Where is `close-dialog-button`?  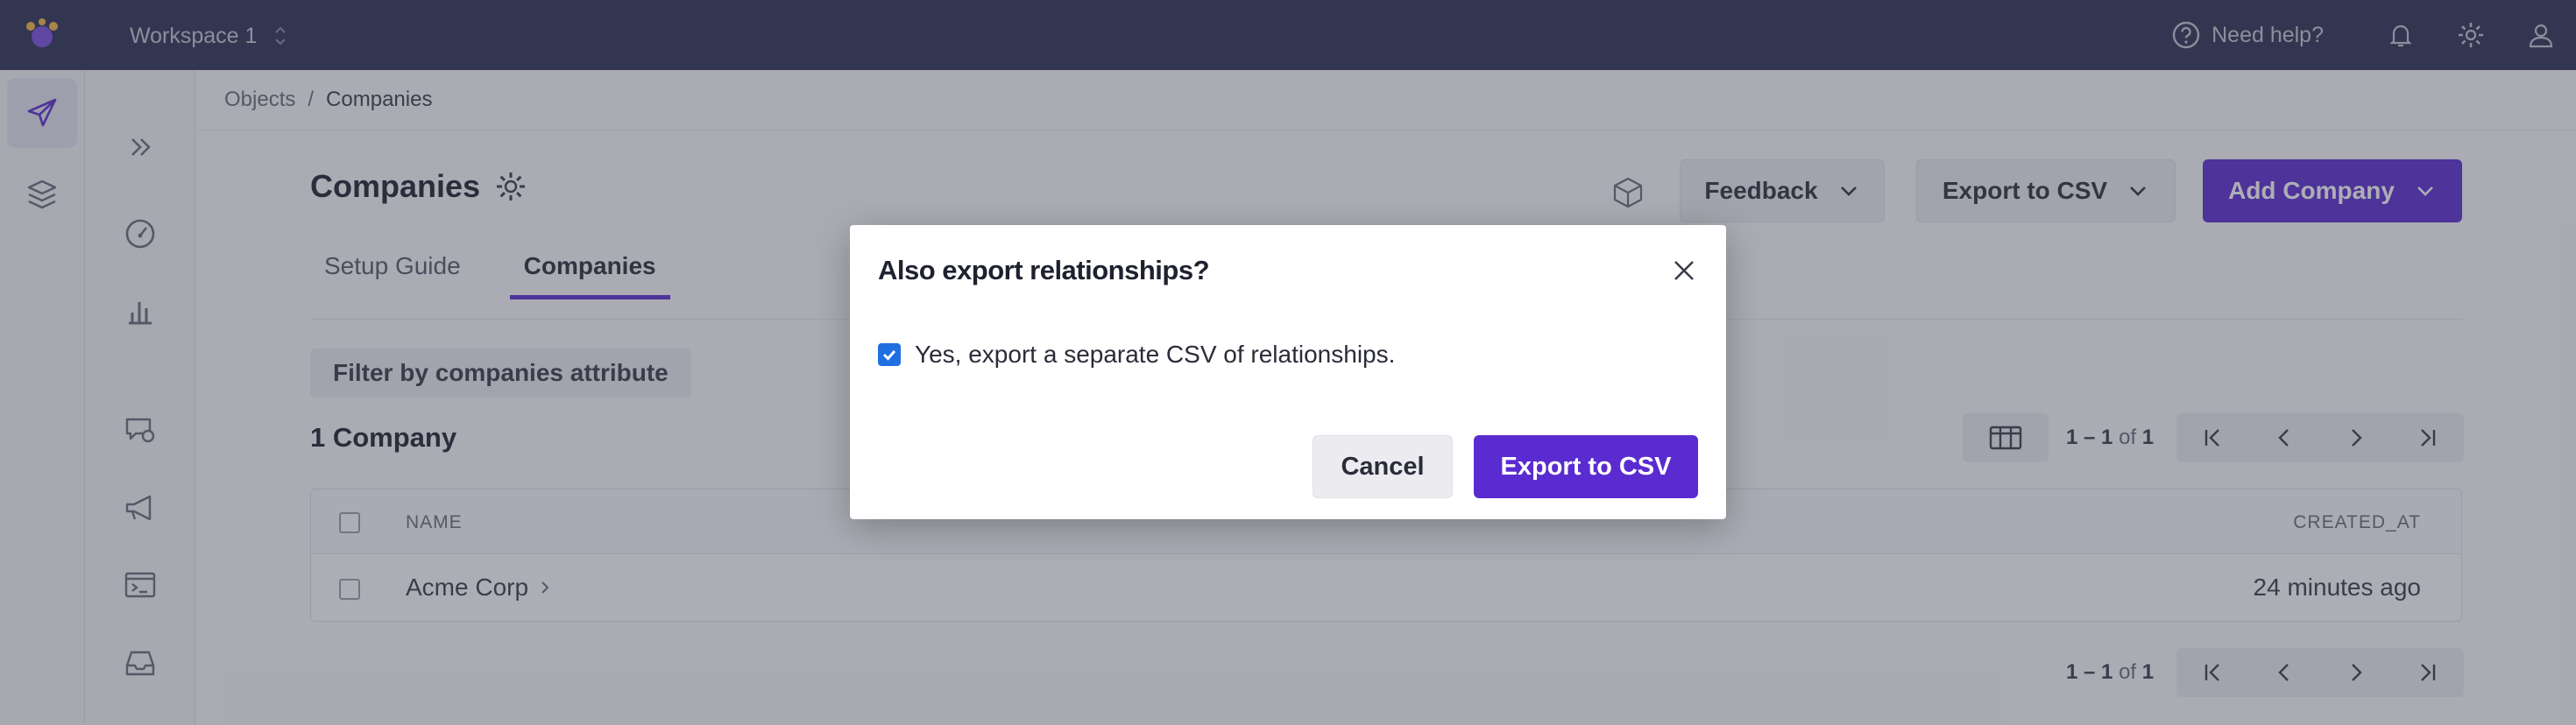 close-dialog-button is located at coordinates (1684, 270).